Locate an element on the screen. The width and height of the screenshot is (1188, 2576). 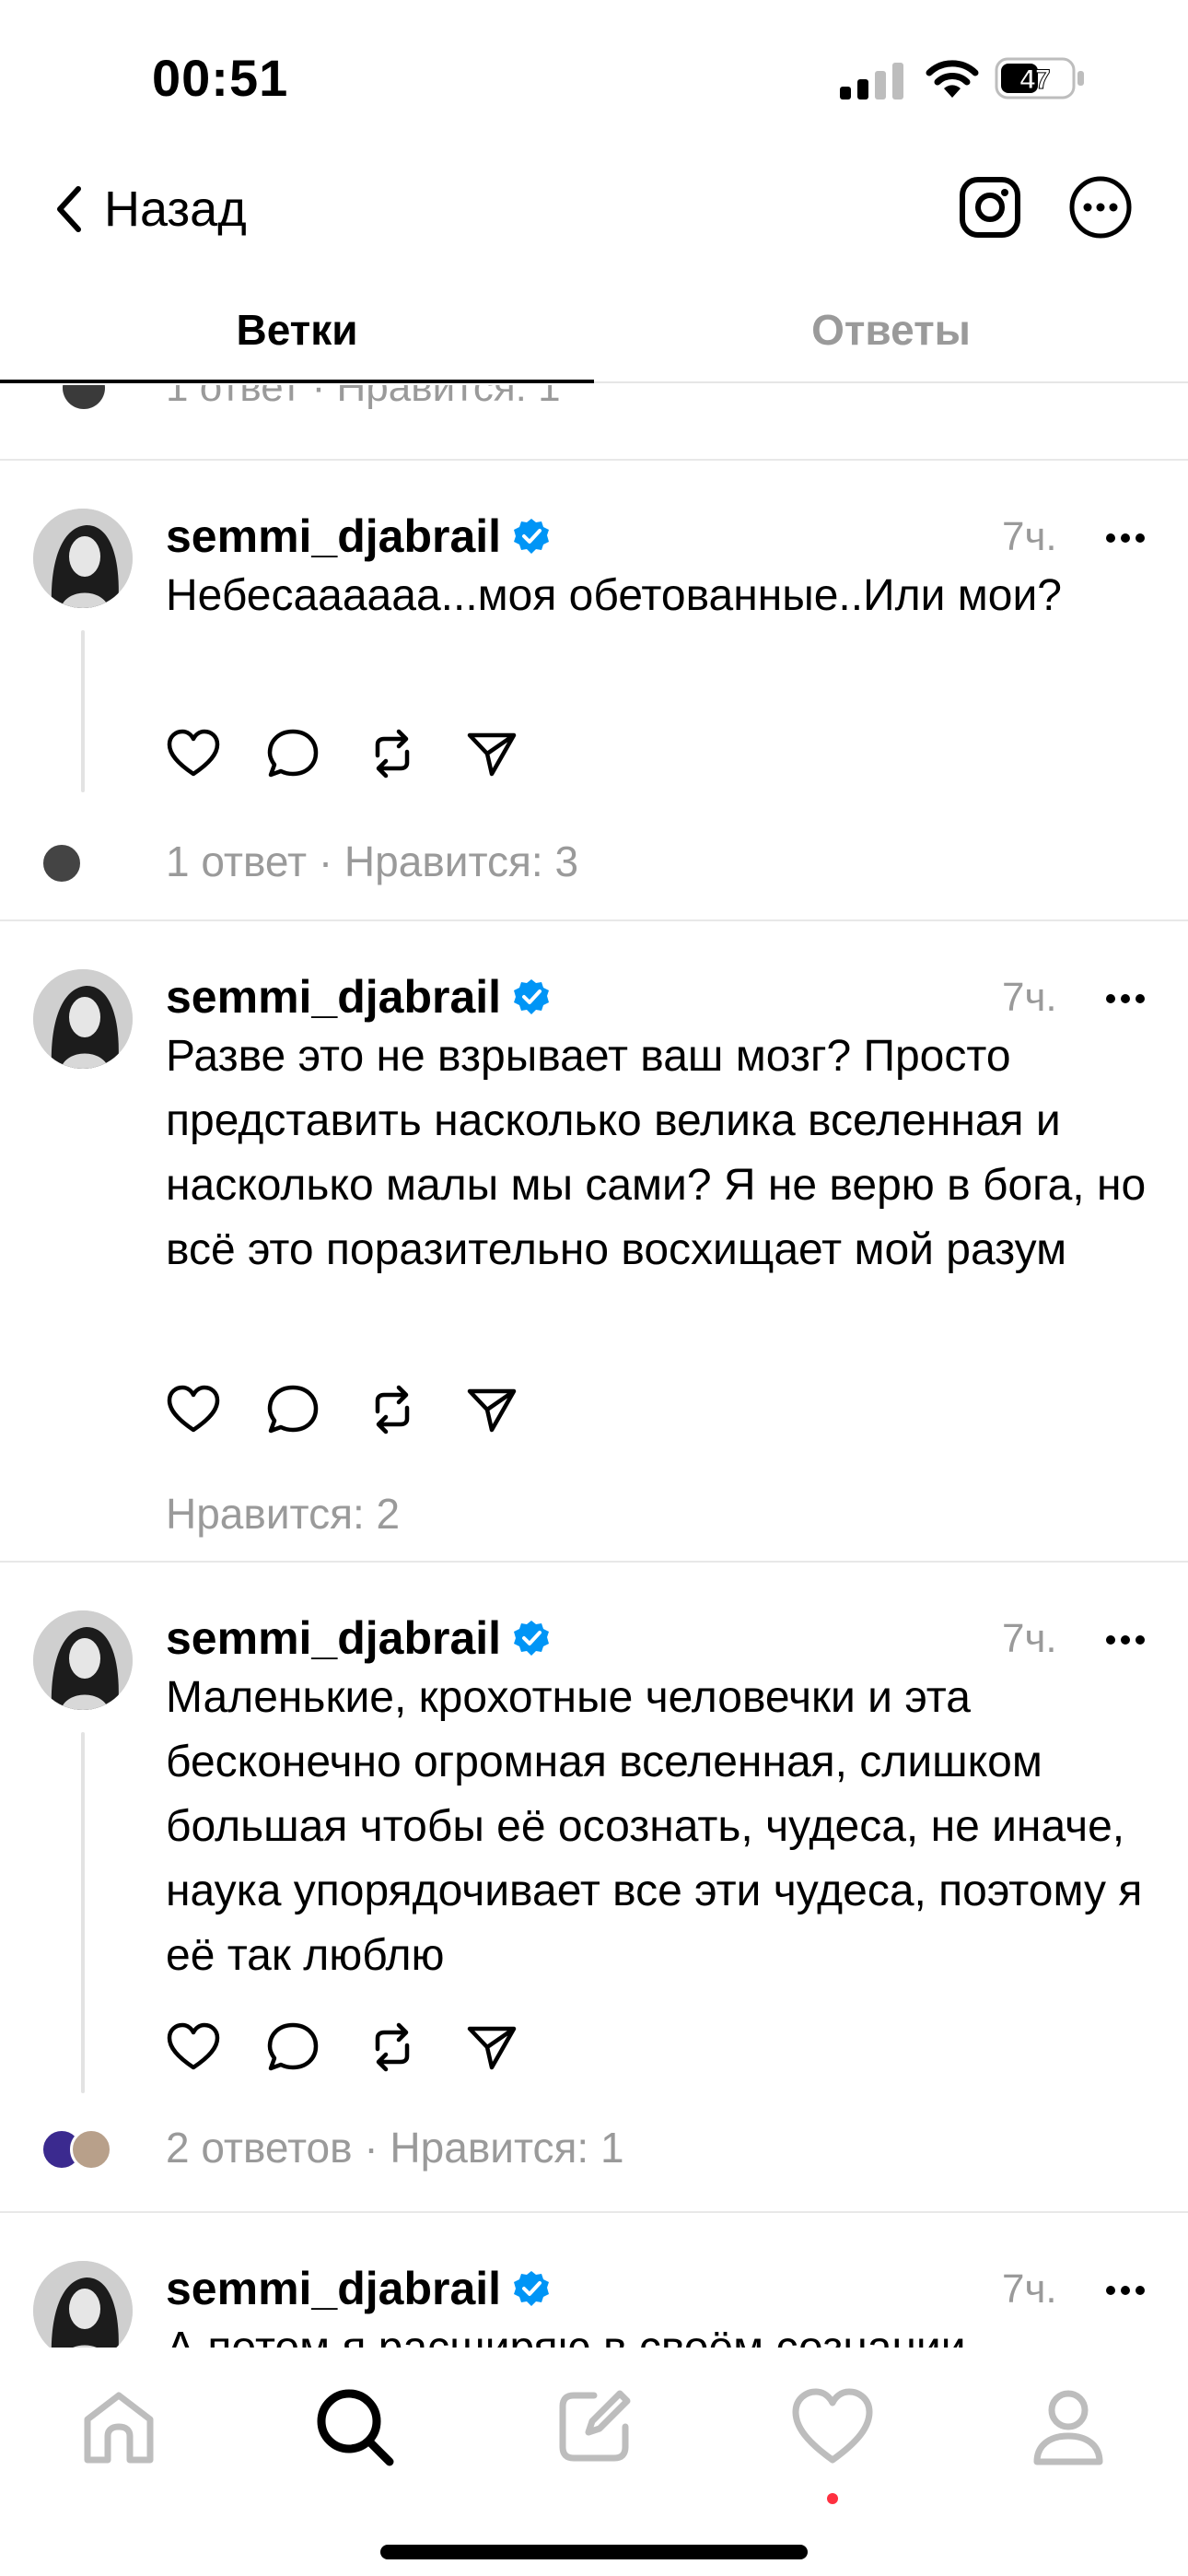
home-icon is located at coordinates (119, 2428).